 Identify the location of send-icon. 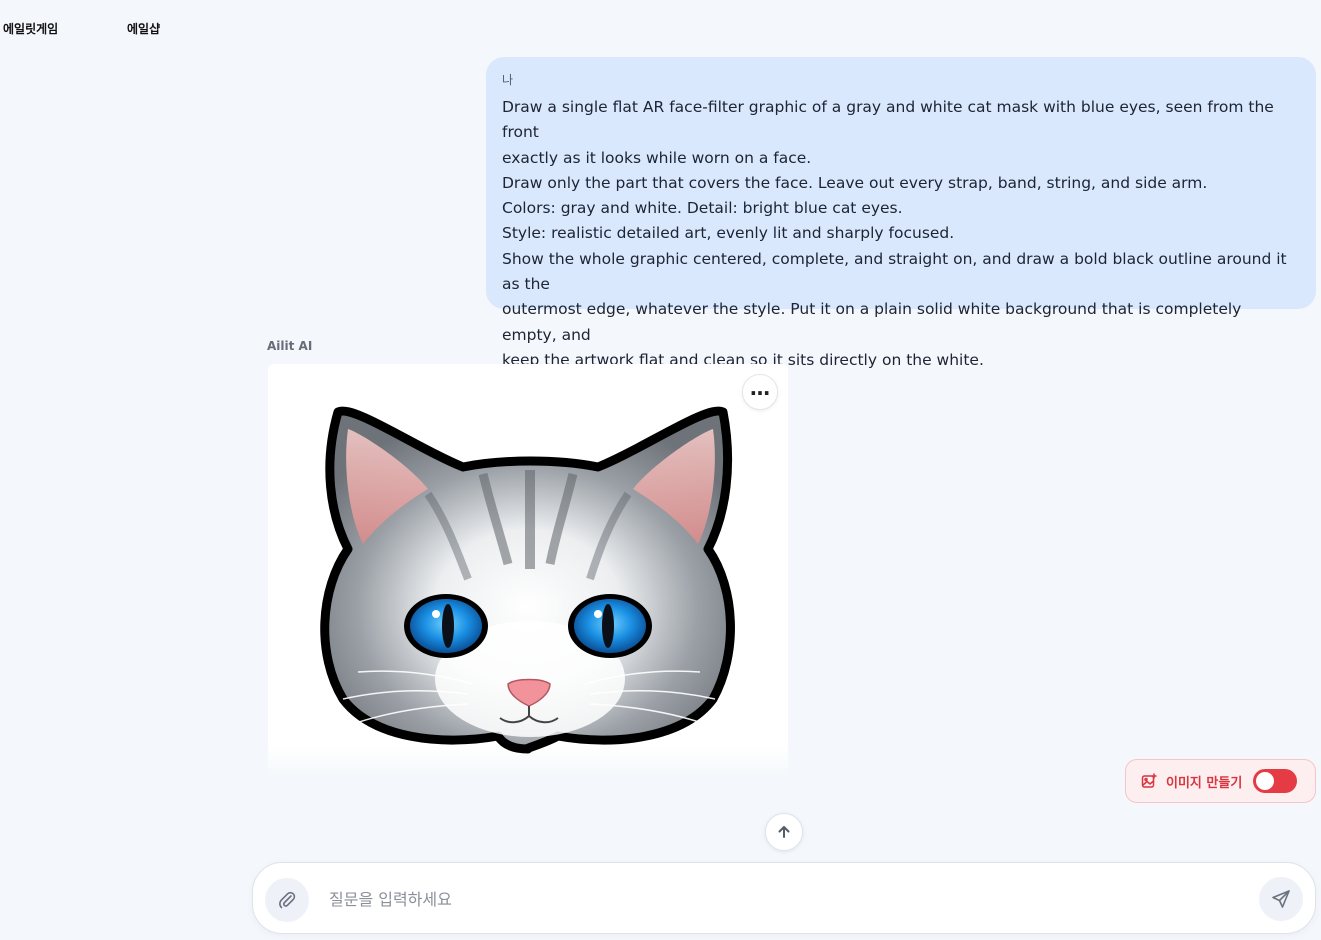
(1281, 899).